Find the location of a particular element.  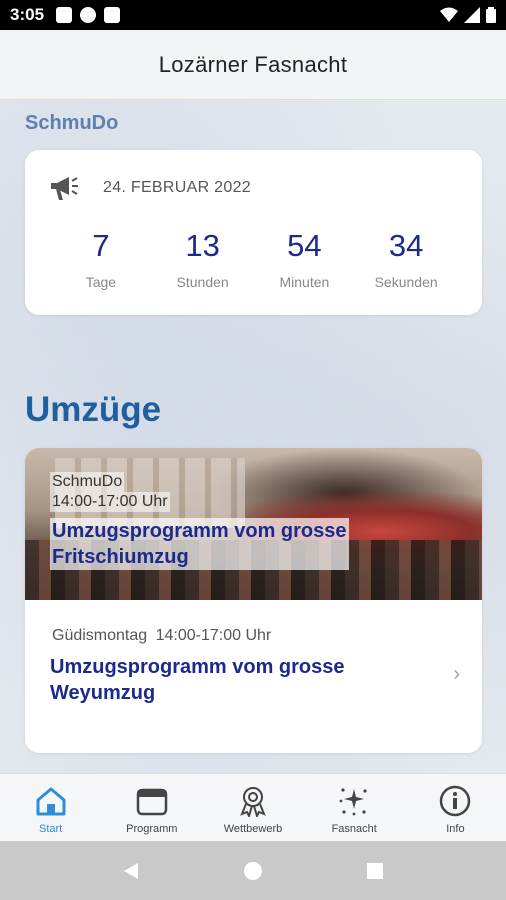

parade-title: Umzugsprogramm vom grosse Fritschiumzug is located at coordinates (199, 544).